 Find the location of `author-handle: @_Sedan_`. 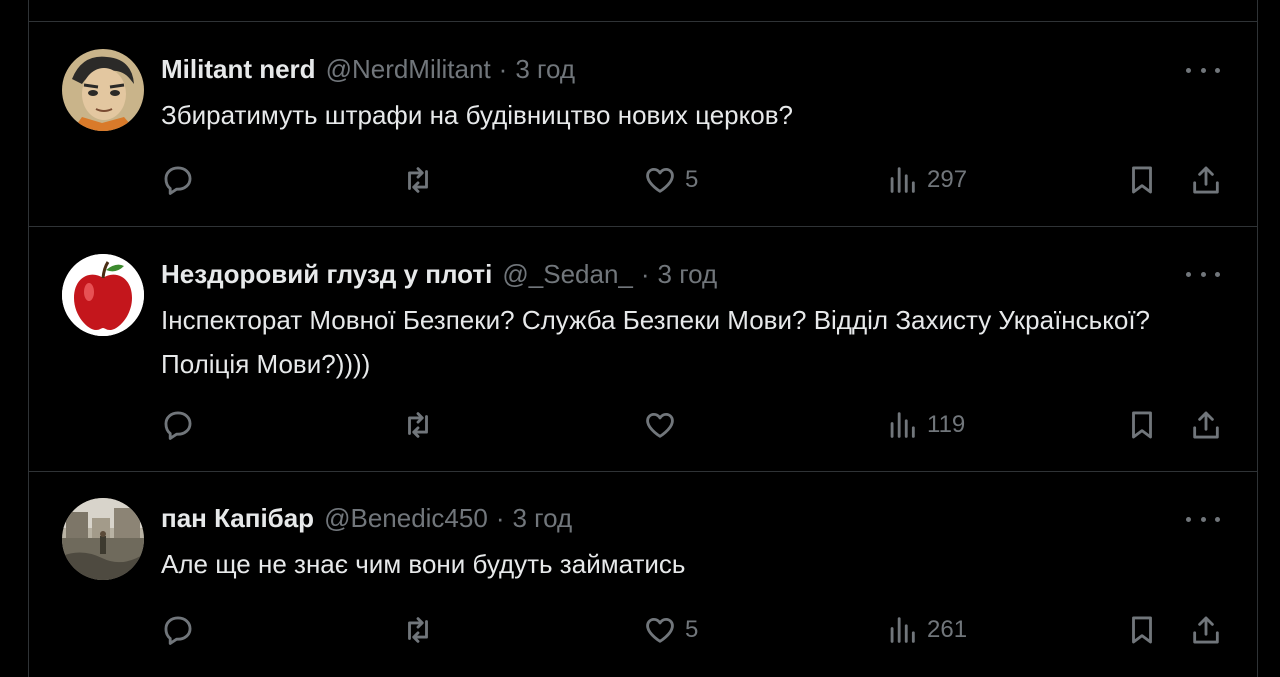

author-handle: @_Sedan_ is located at coordinates (567, 274).